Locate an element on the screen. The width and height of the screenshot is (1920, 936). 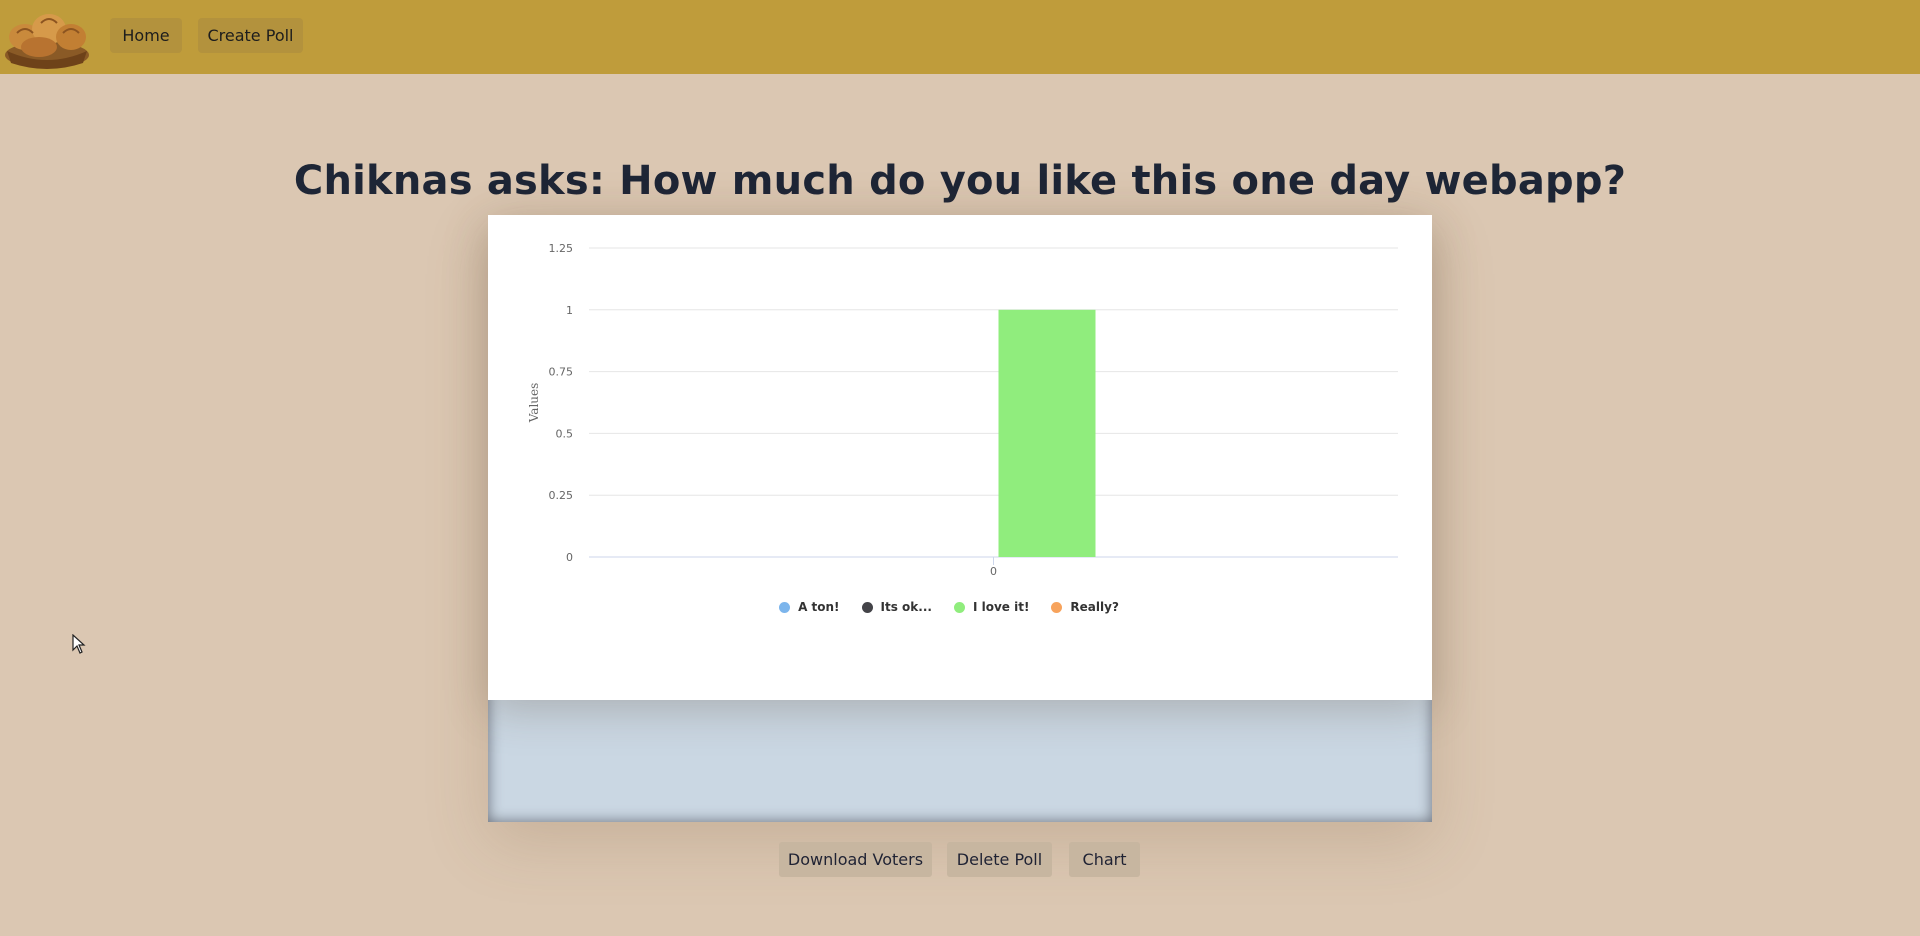
home-button: Home is located at coordinates (146, 35).